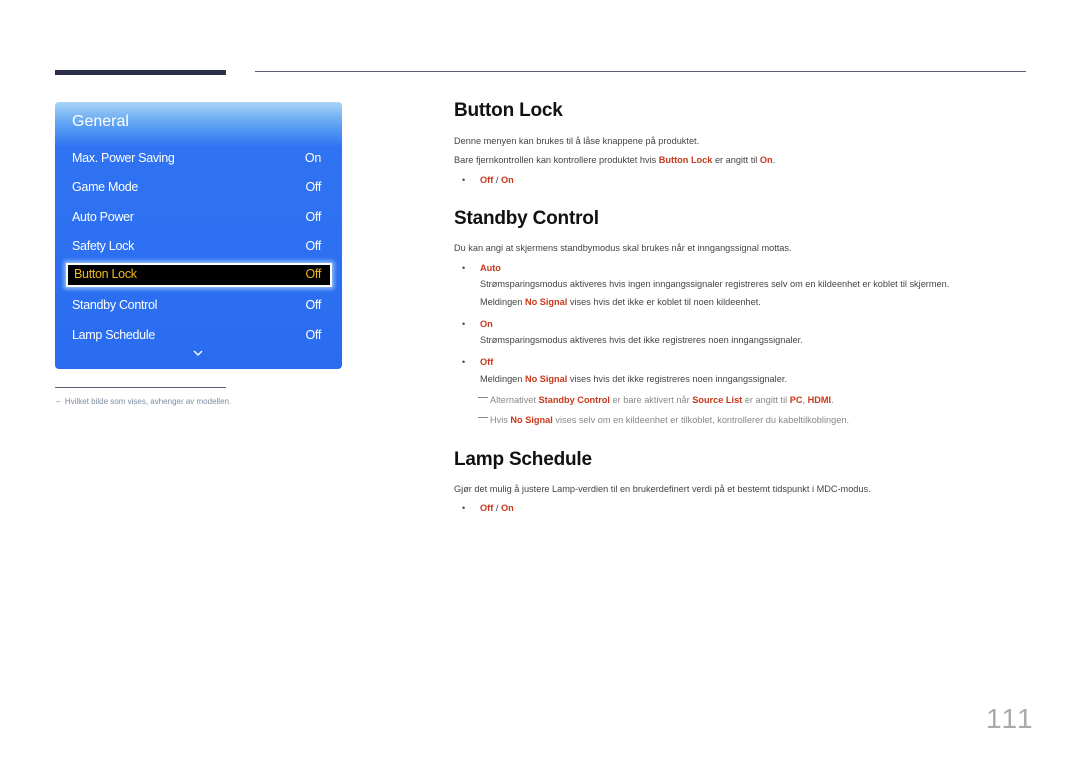 This screenshot has height=763, width=1080. What do you see at coordinates (1010, 718) in the screenshot?
I see `page-number: 111` at bounding box center [1010, 718].